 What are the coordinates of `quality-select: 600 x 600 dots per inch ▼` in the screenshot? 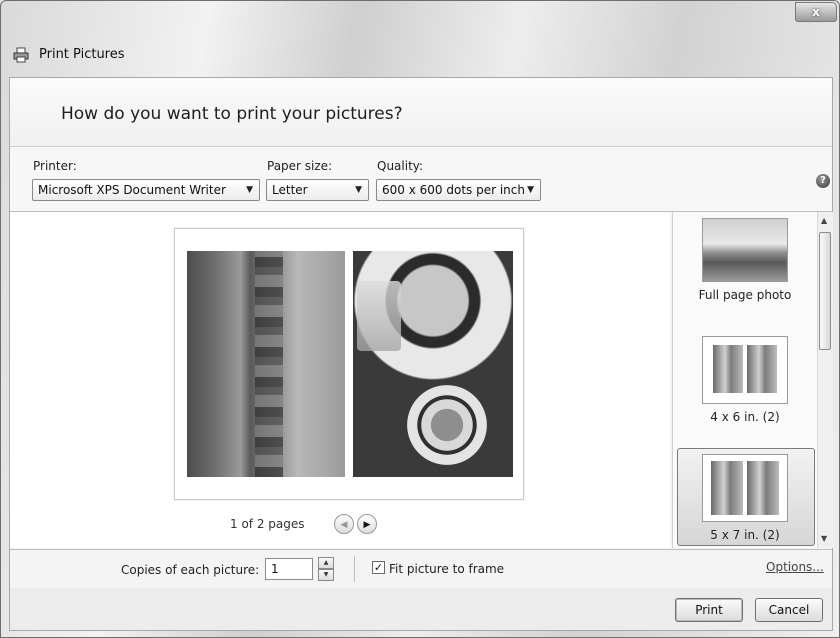 It's located at (458, 190).